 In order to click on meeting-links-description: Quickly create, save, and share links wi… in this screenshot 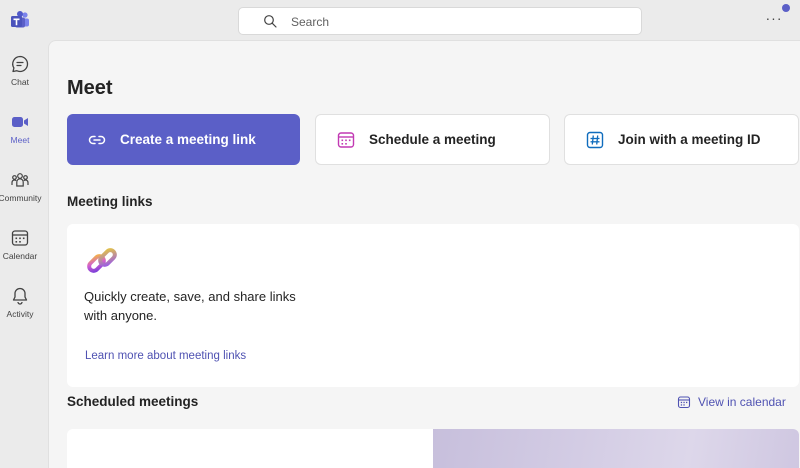, I will do `click(190, 306)`.